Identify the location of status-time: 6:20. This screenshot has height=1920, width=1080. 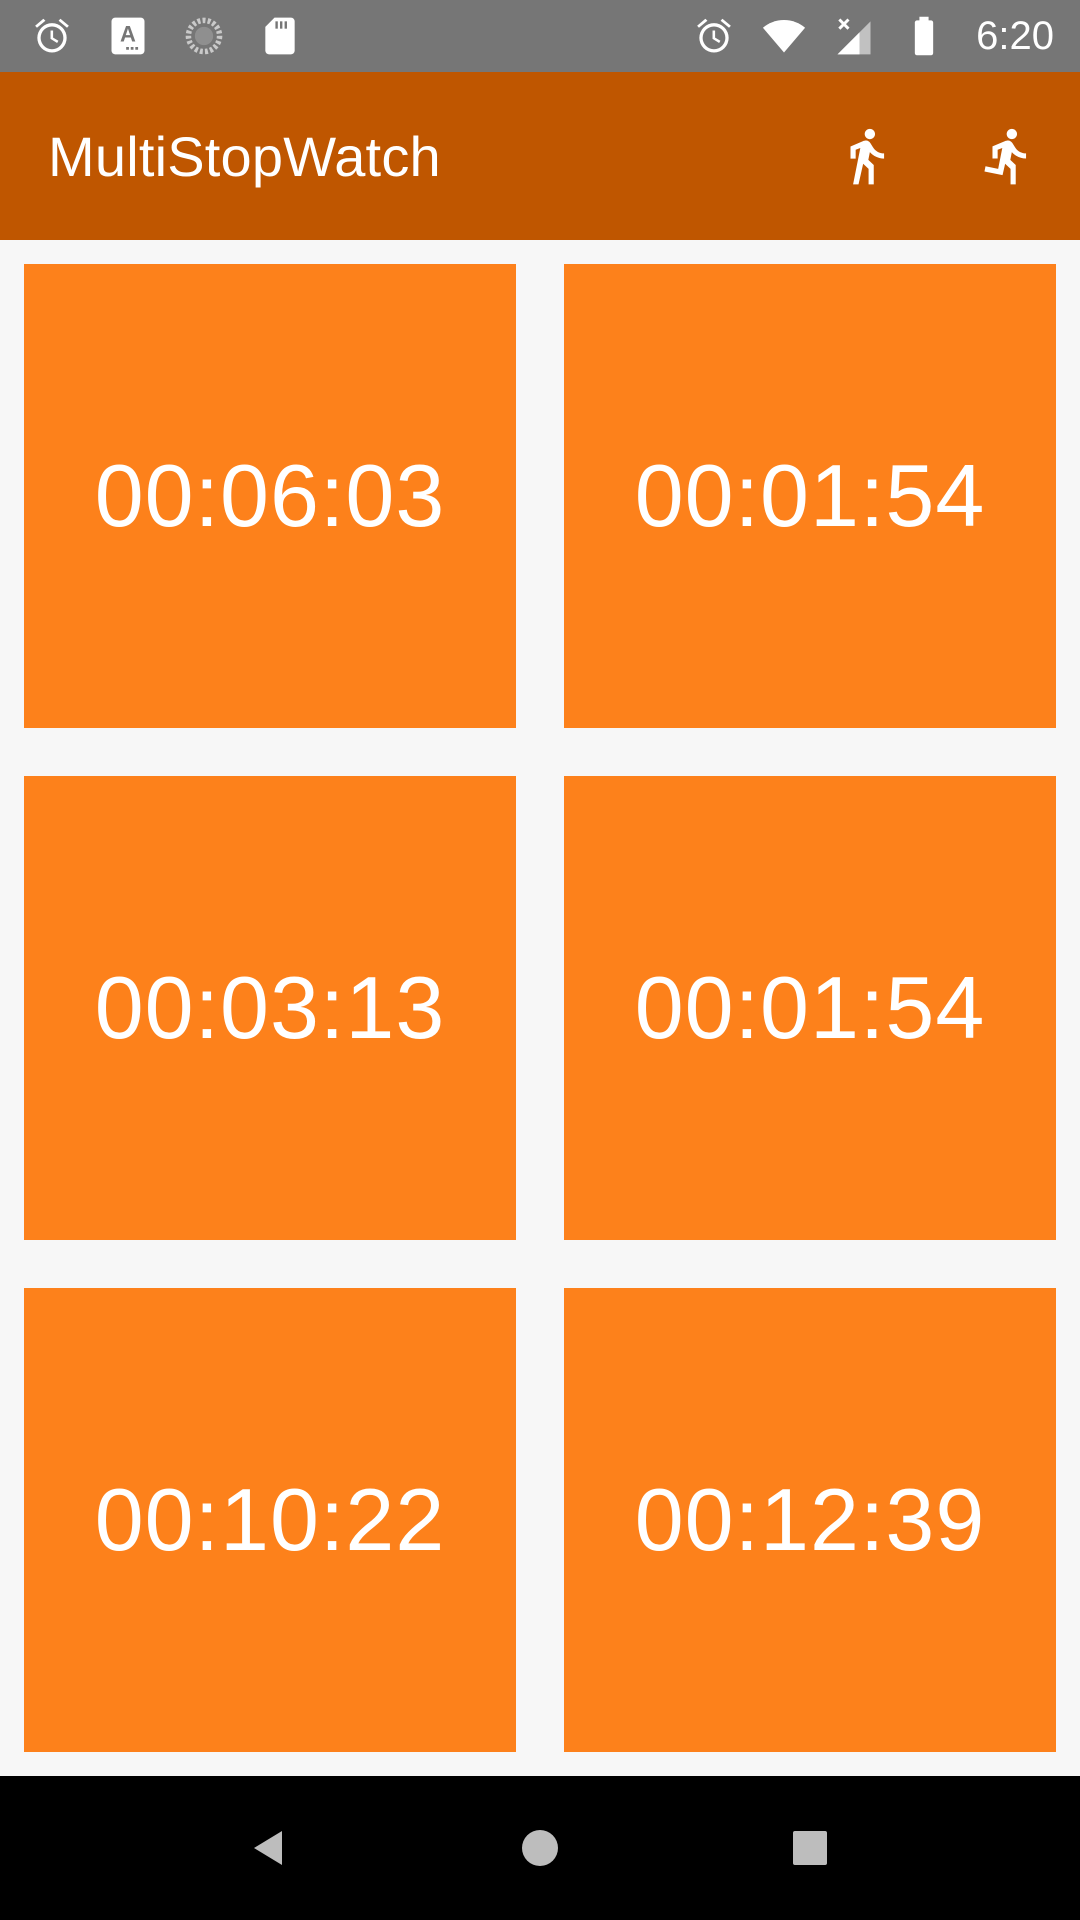
(1015, 35).